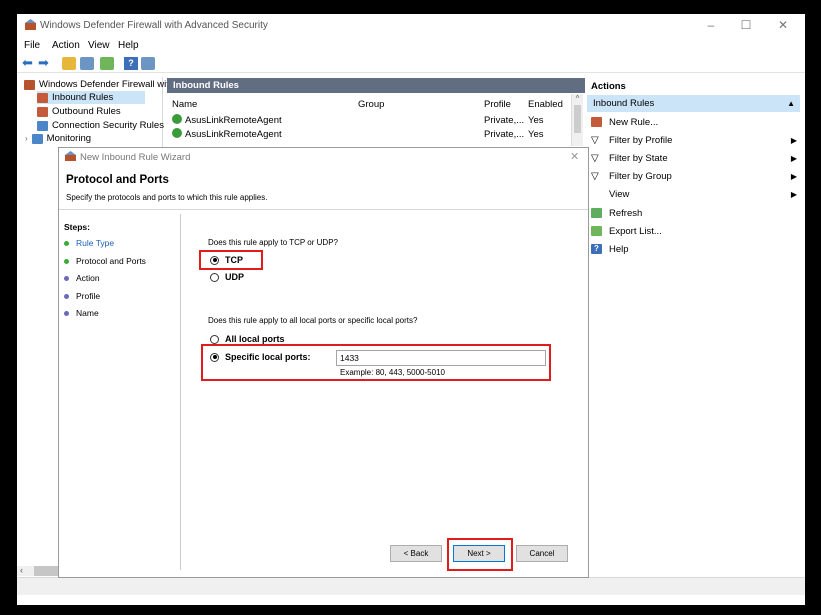  Describe the element at coordinates (416, 553) in the screenshot. I see `back-button: < Back` at that location.